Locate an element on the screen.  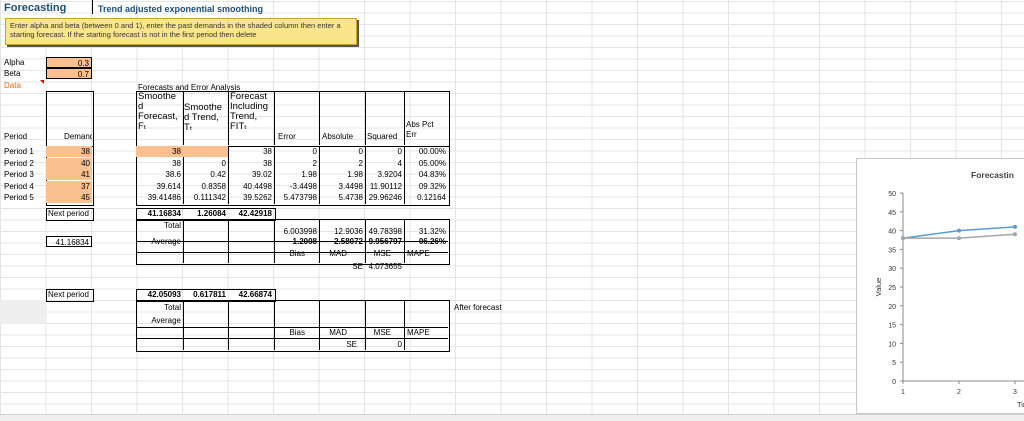
trend-cell is located at coordinates (205, 151).